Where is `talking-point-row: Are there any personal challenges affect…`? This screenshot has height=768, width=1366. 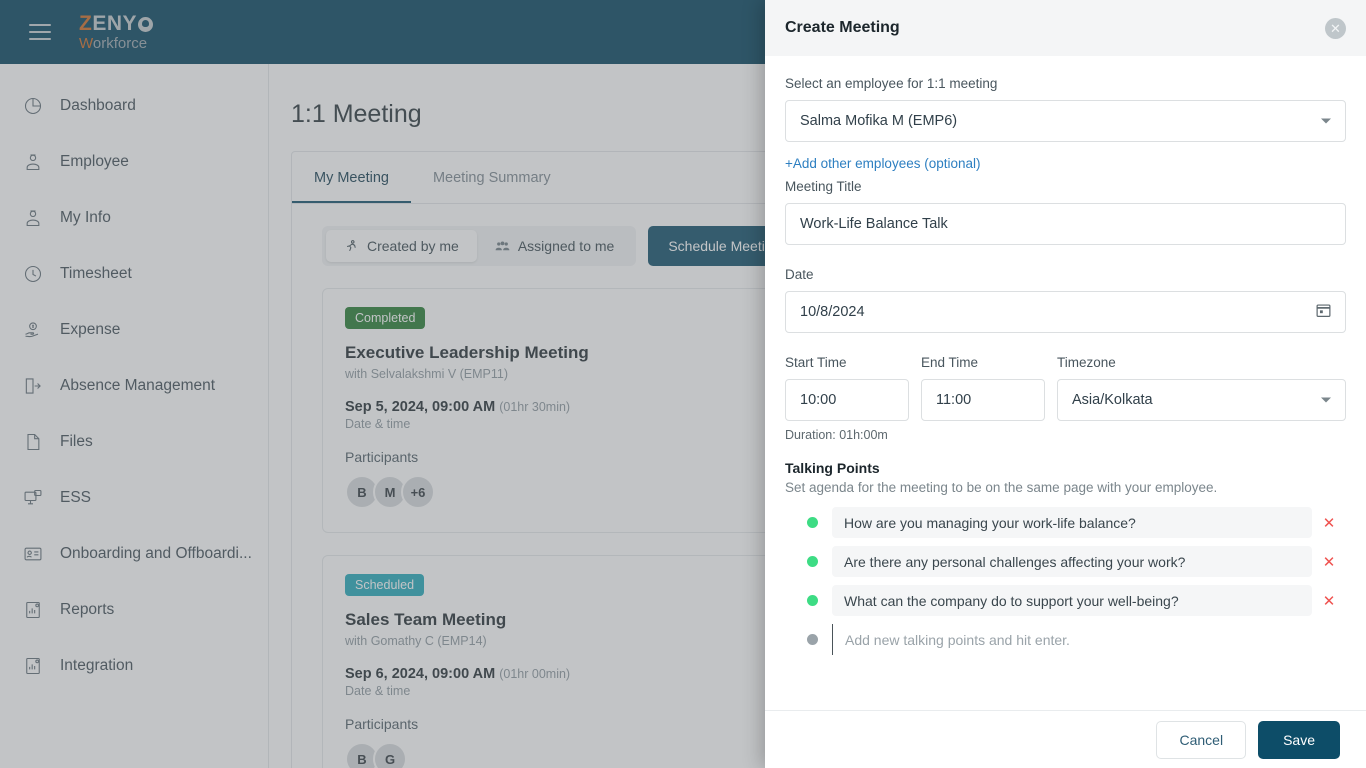
talking-point-row: Are there any personal challenges affect… is located at coordinates (1065, 561).